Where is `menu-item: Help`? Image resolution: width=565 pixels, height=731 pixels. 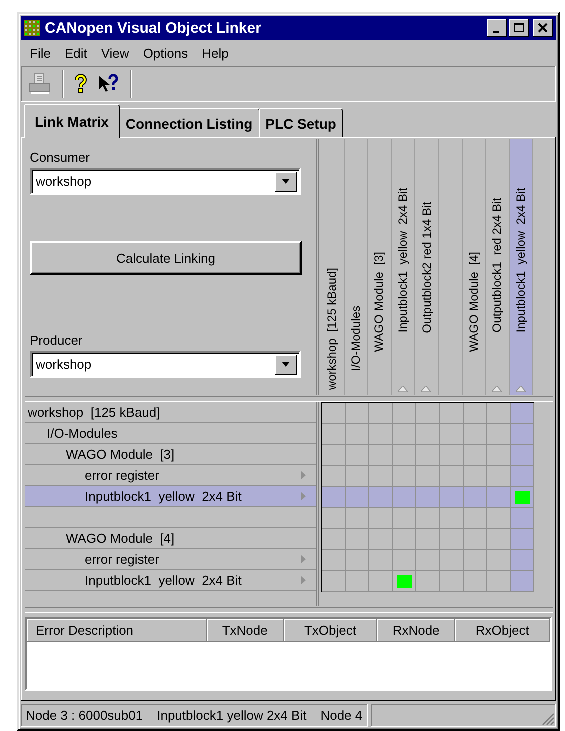 menu-item: Help is located at coordinates (215, 53).